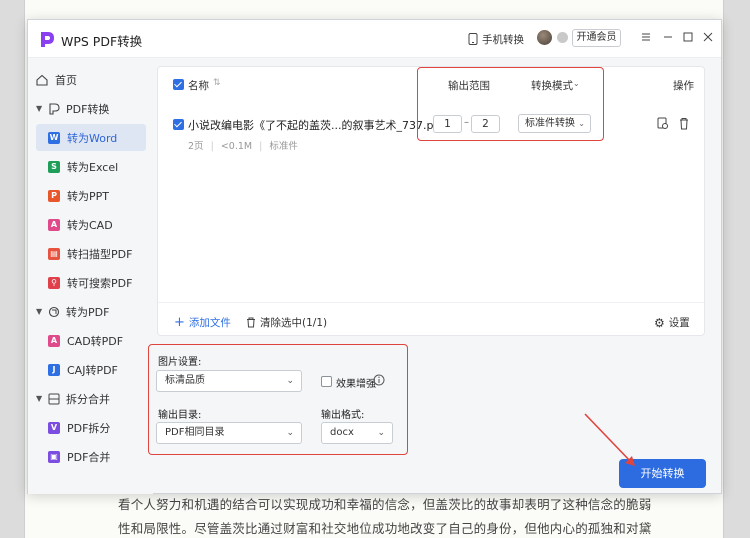  Describe the element at coordinates (179, 322) in the screenshot. I see `plus-icon: +` at that location.